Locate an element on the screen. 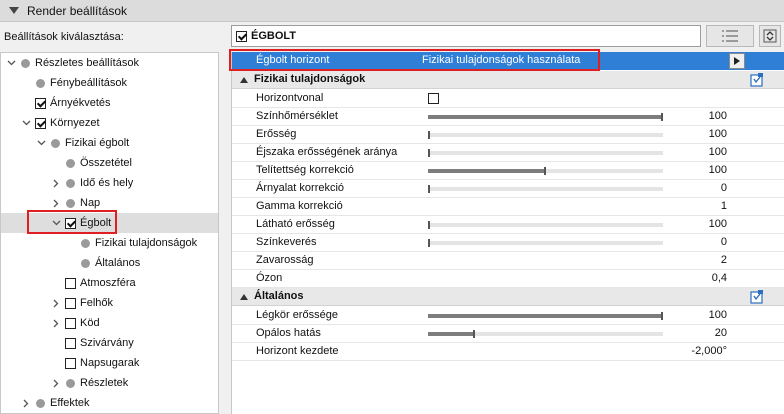 This screenshot has width=784, height=414. property-row: Opálos hatás 20 is located at coordinates (508, 334).